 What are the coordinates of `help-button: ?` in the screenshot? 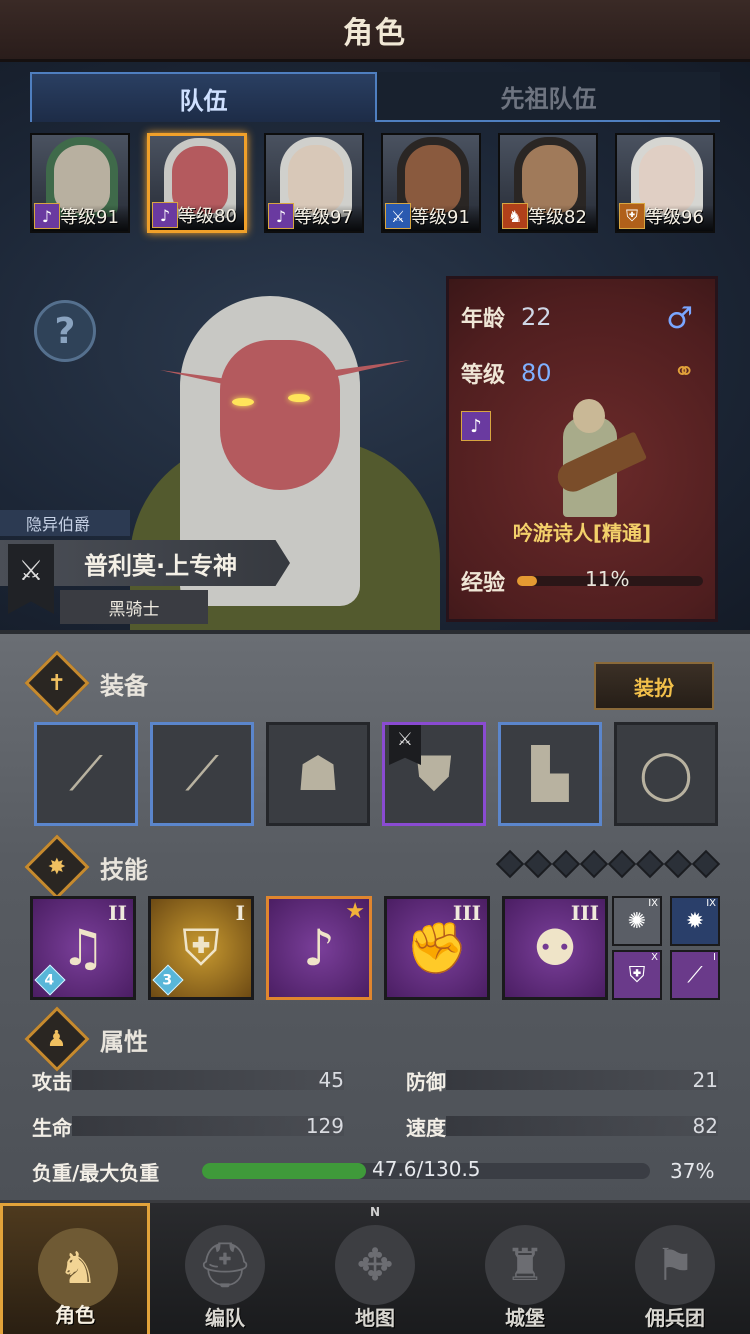 It's located at (65, 331).